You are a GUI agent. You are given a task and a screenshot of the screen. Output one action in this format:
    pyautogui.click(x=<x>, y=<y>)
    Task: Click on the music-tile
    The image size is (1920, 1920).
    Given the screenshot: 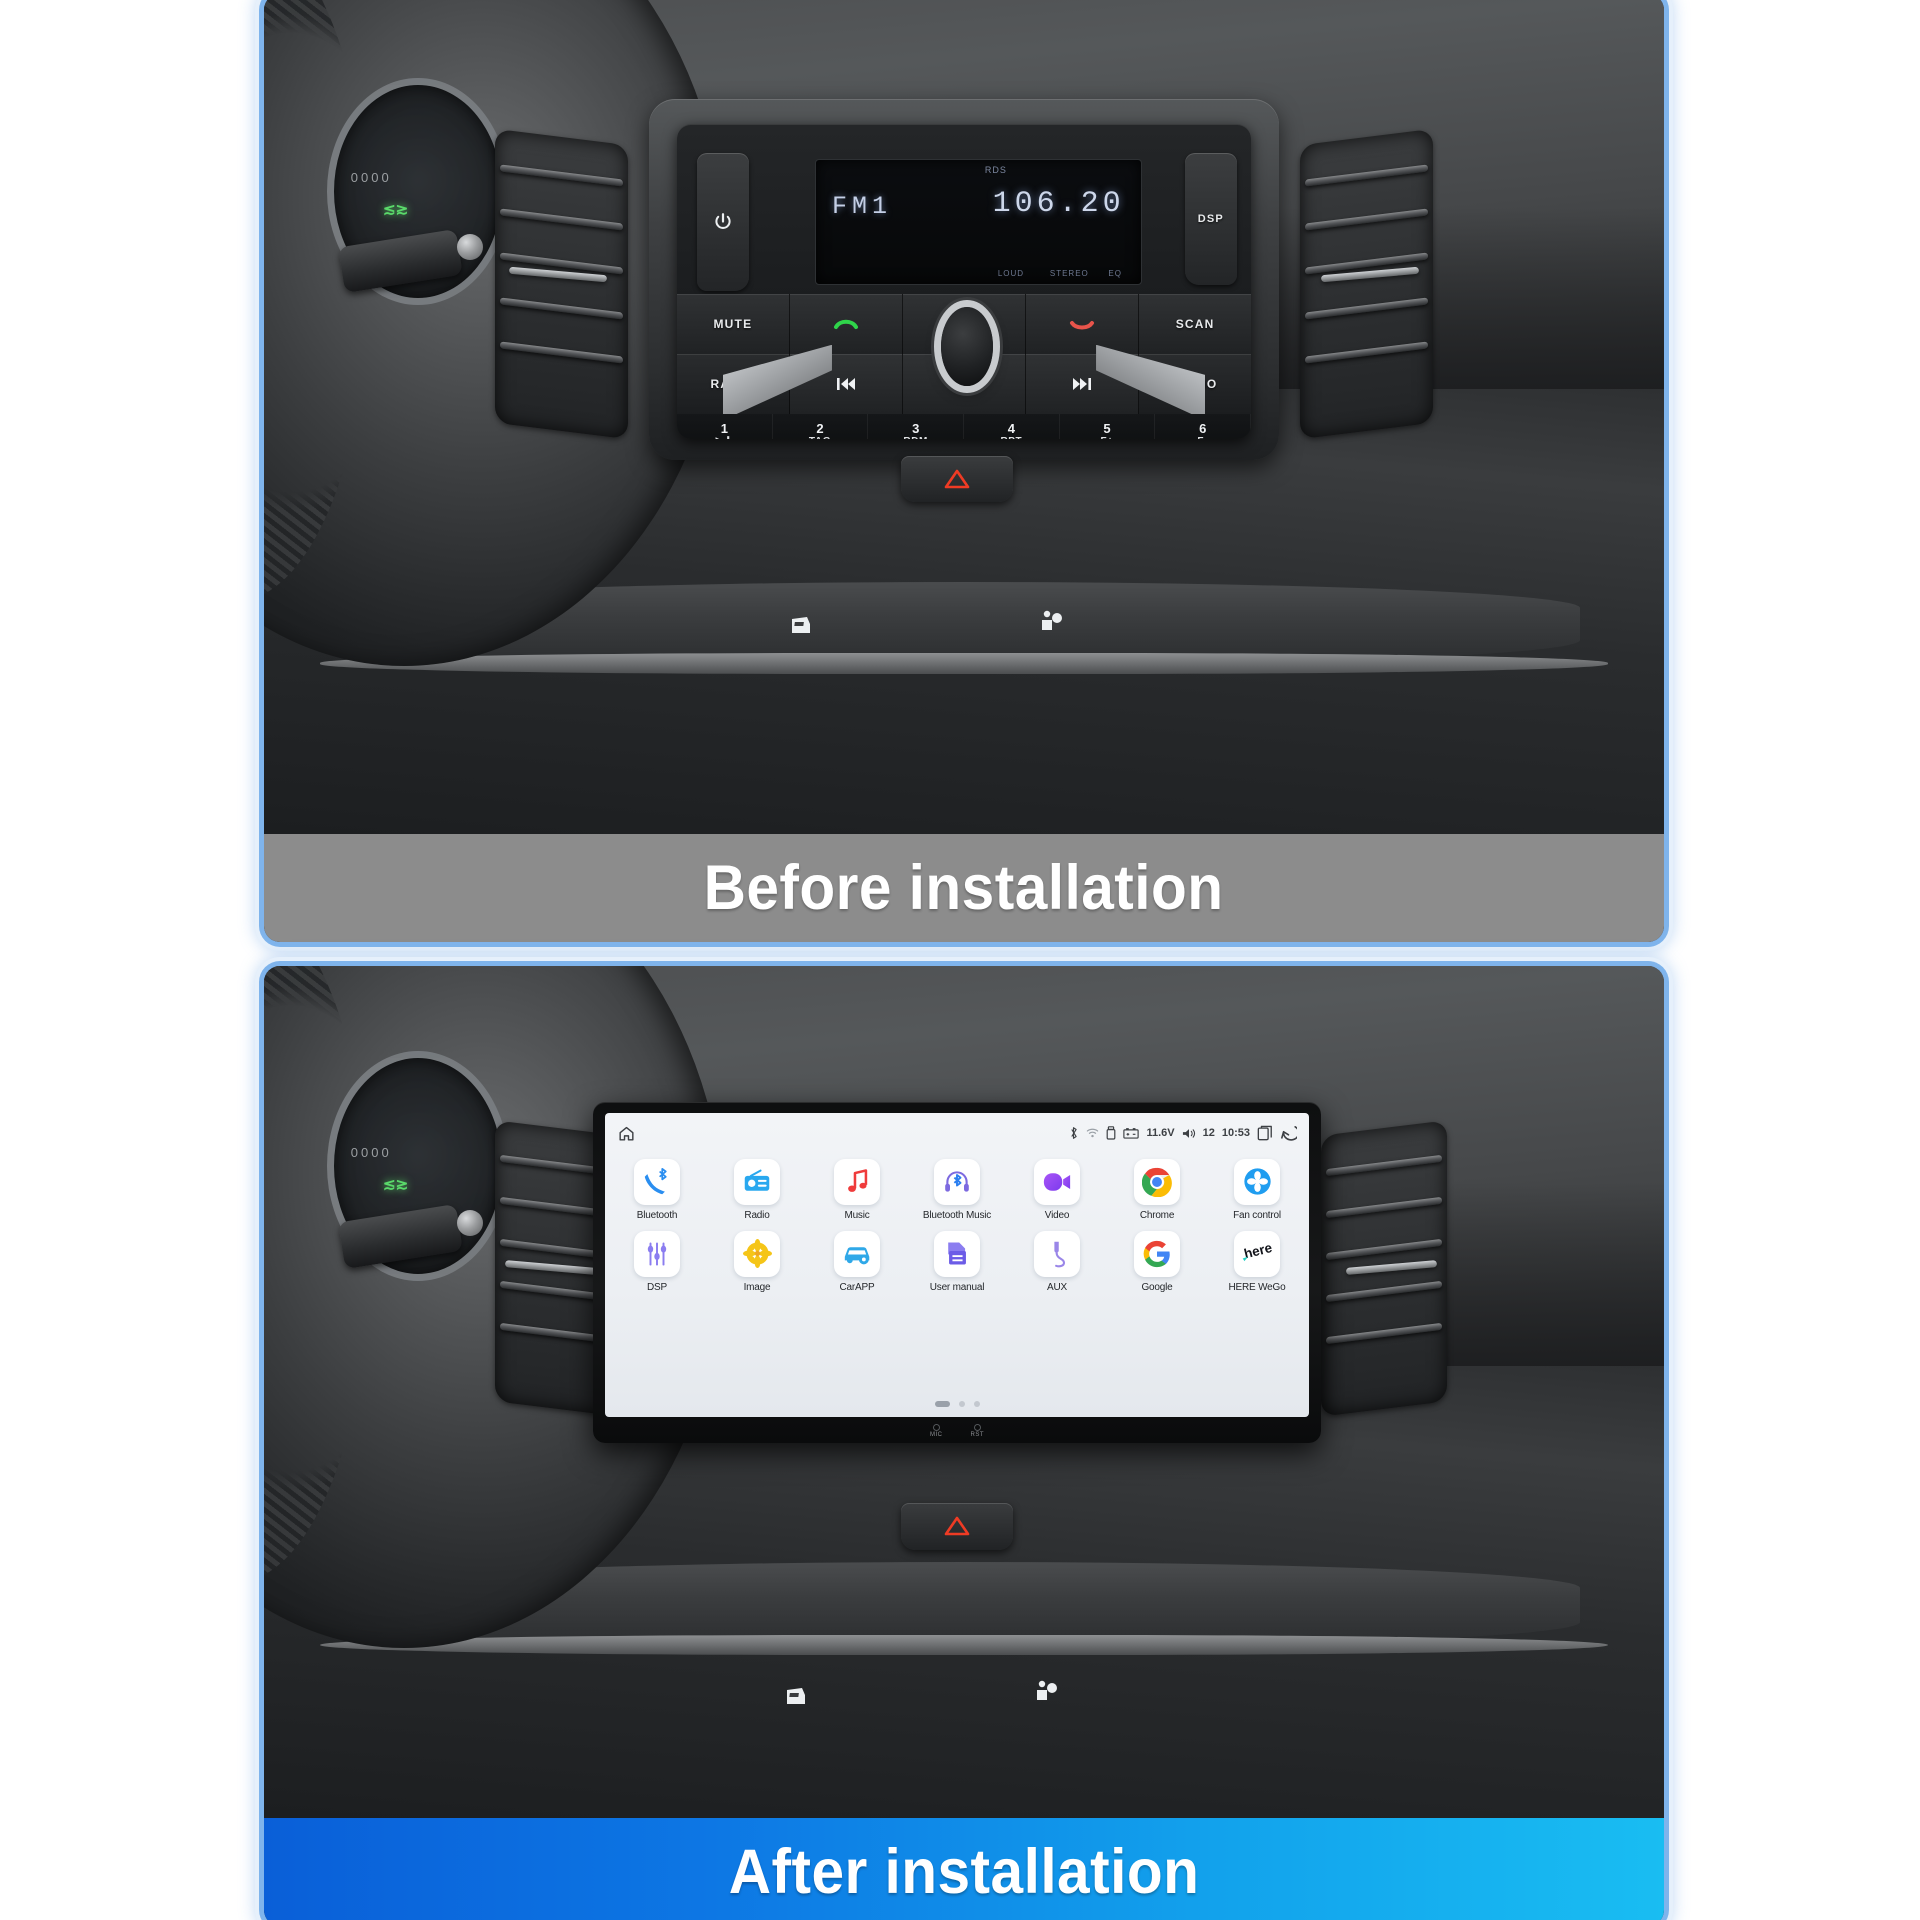 What is the action you would take?
    pyautogui.click(x=857, y=1181)
    